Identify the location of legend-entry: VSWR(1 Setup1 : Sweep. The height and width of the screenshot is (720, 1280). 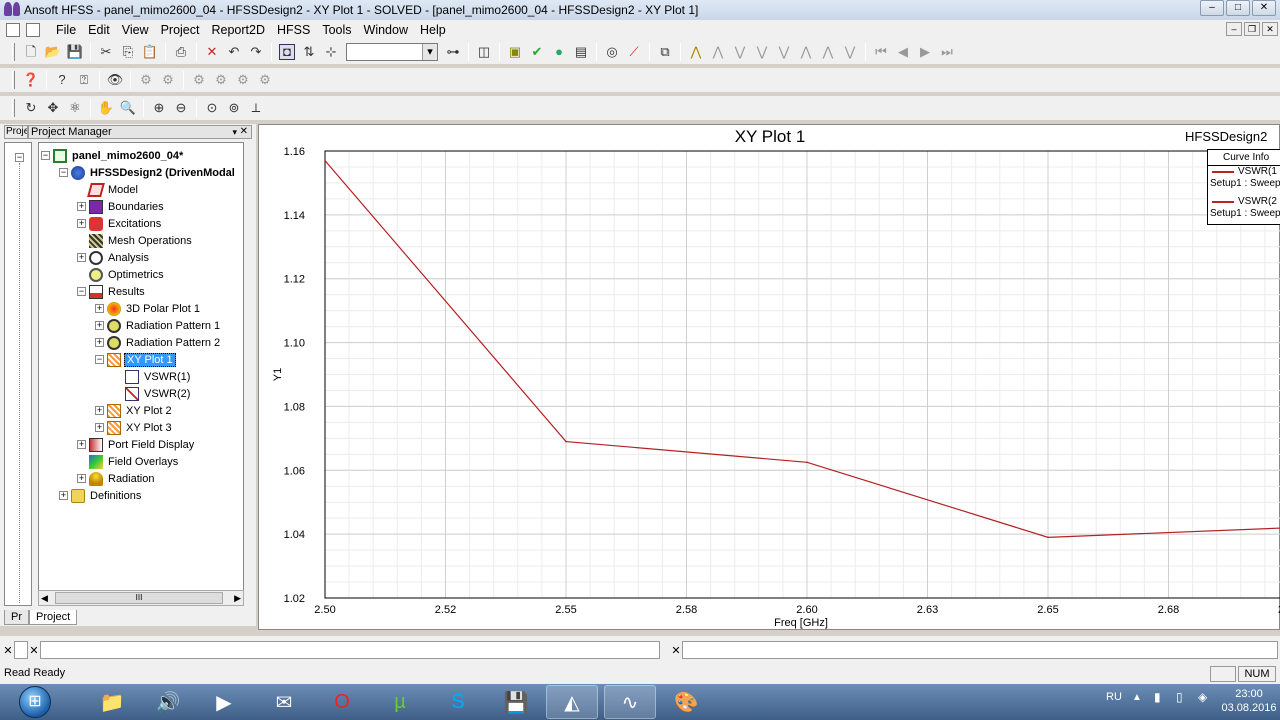
(1244, 181).